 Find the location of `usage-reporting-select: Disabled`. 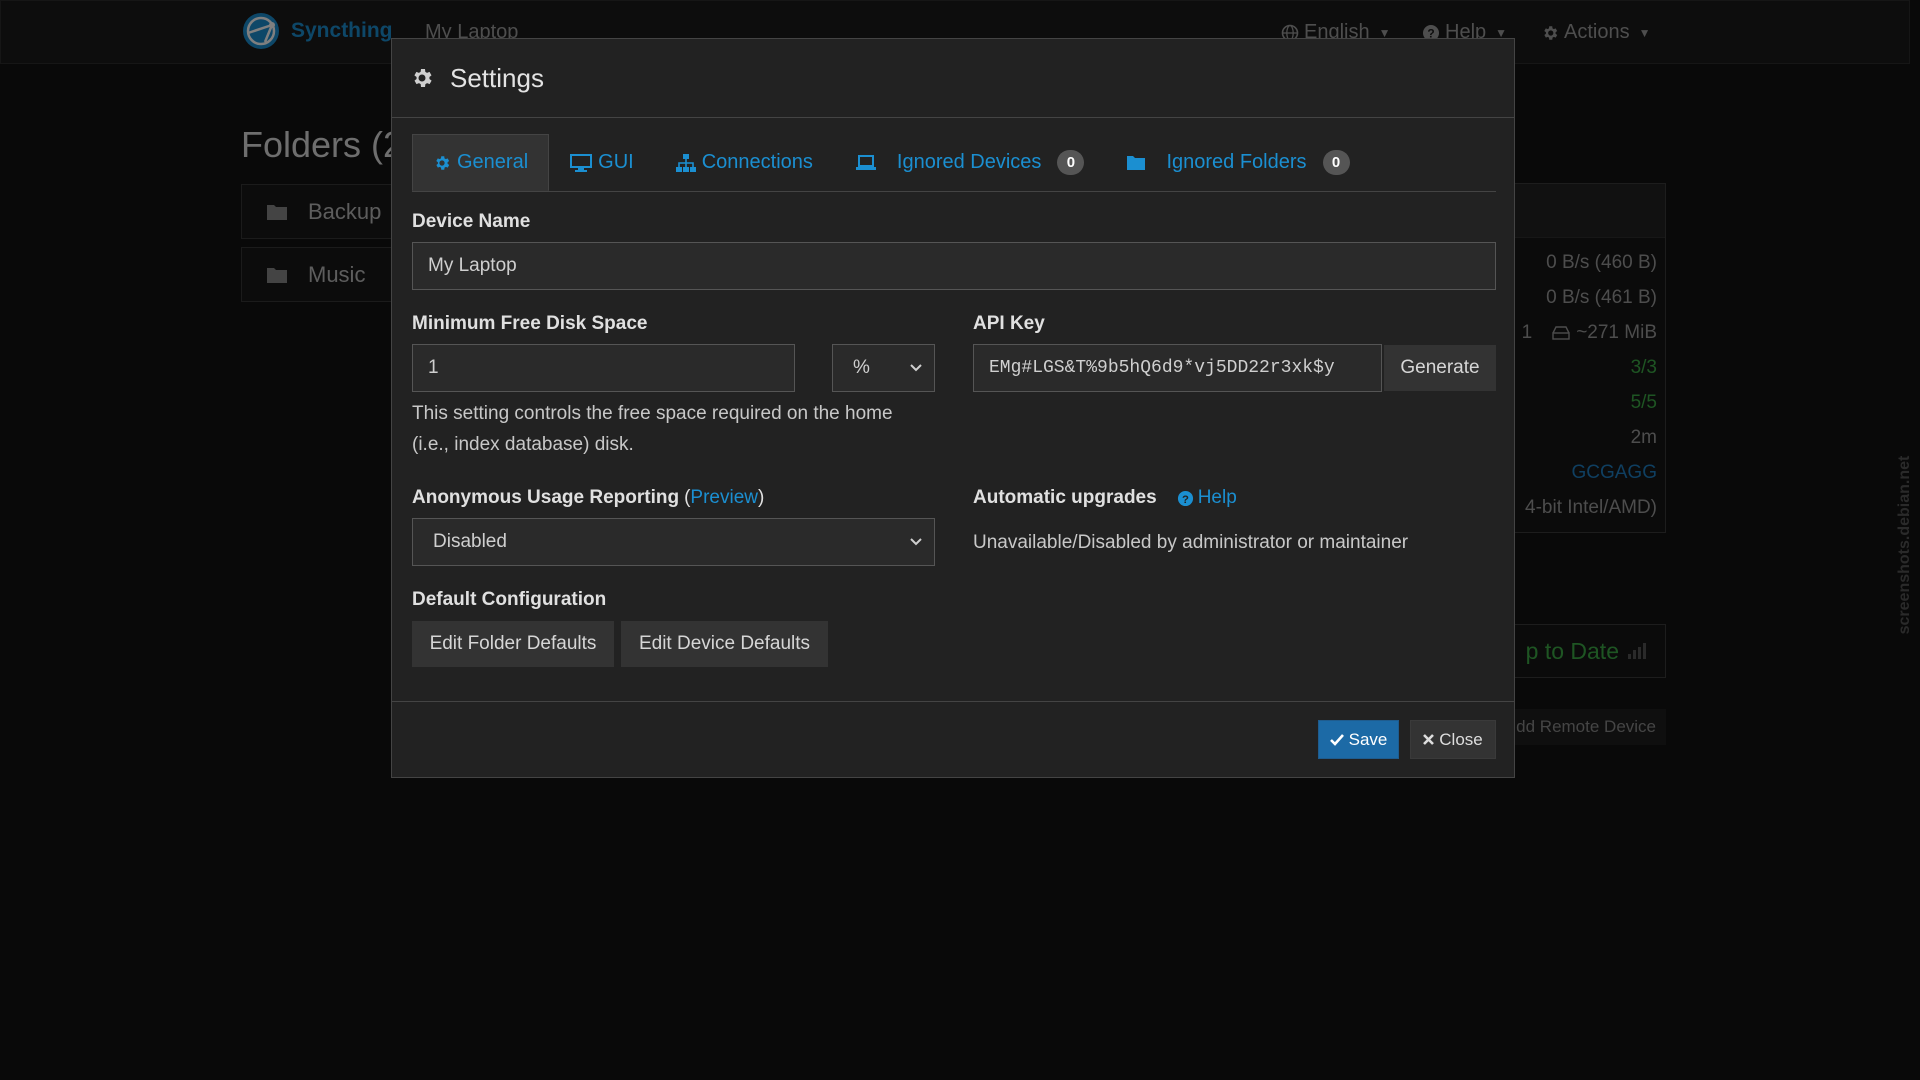

usage-reporting-select: Disabled is located at coordinates (673, 542).